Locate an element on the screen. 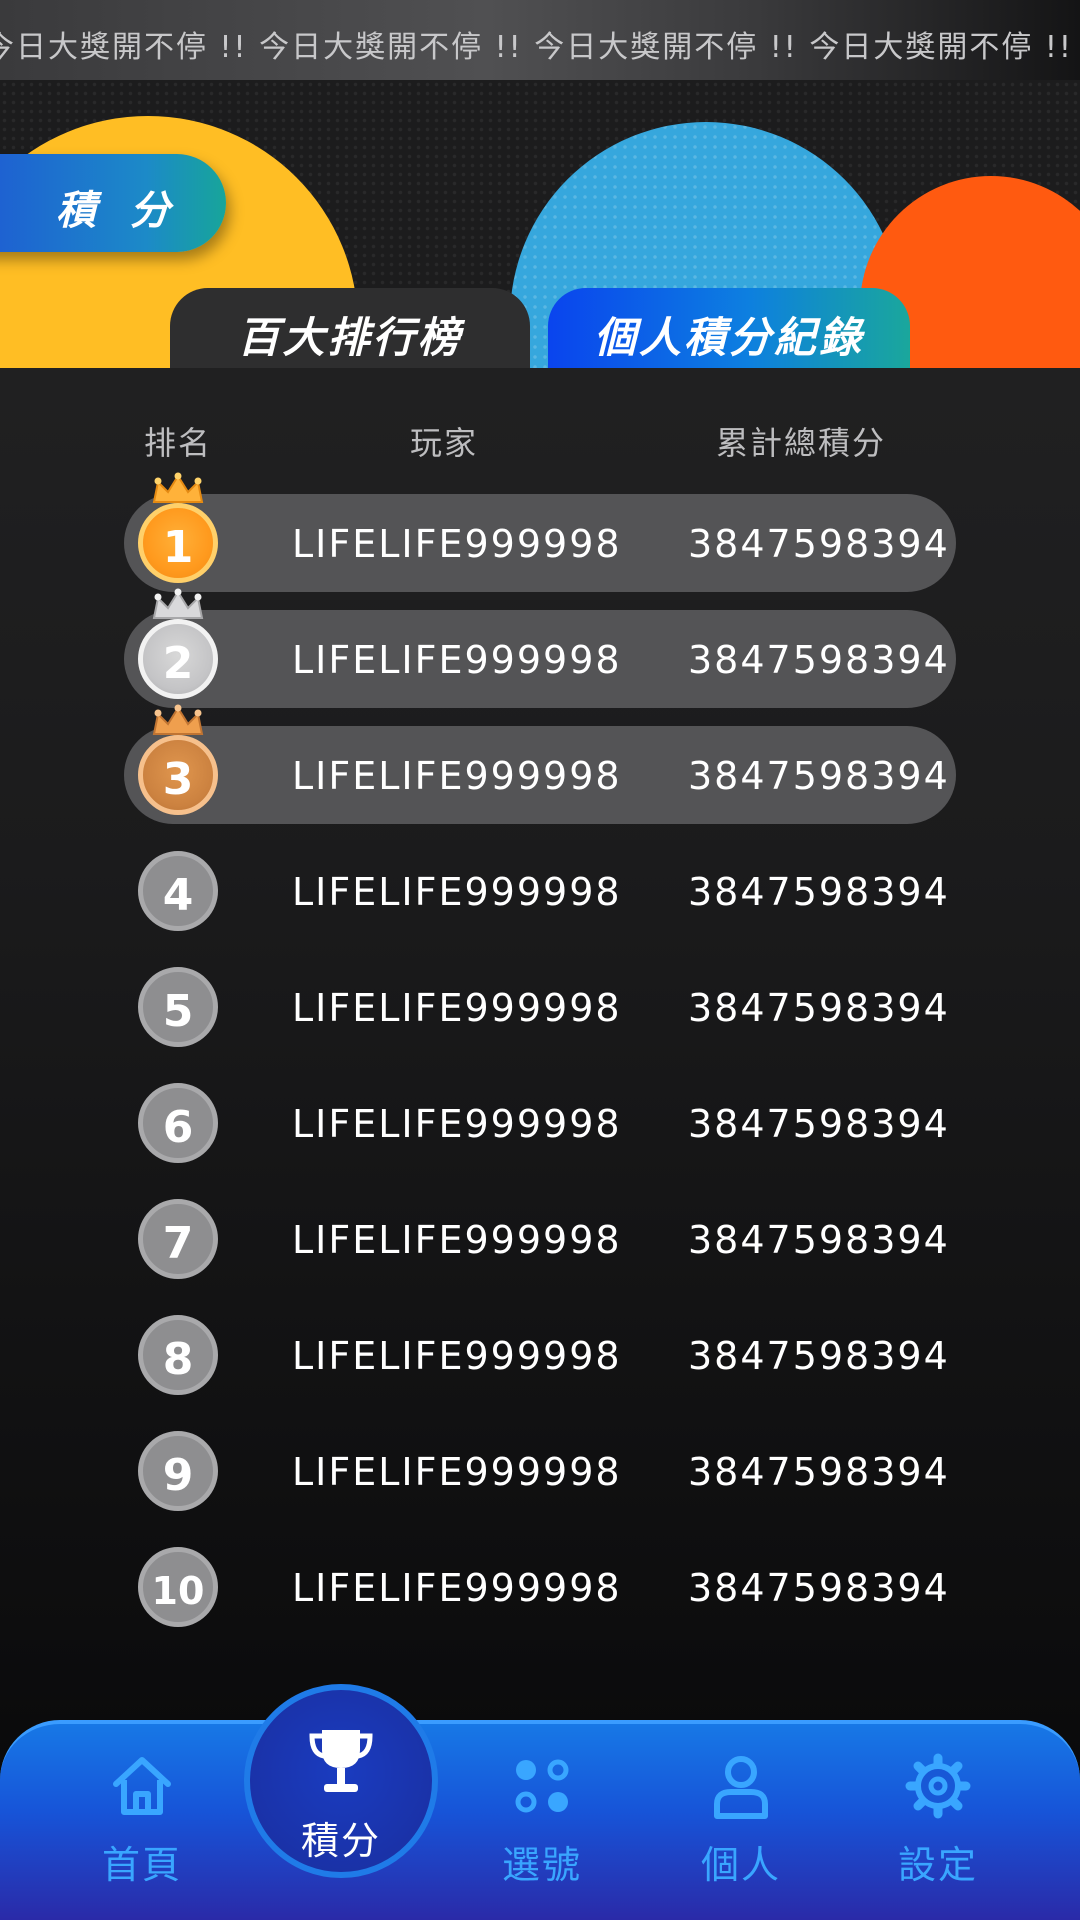 The height and width of the screenshot is (1920, 1080). column-header-total-score: 累計總積分 is located at coordinates (801, 443).